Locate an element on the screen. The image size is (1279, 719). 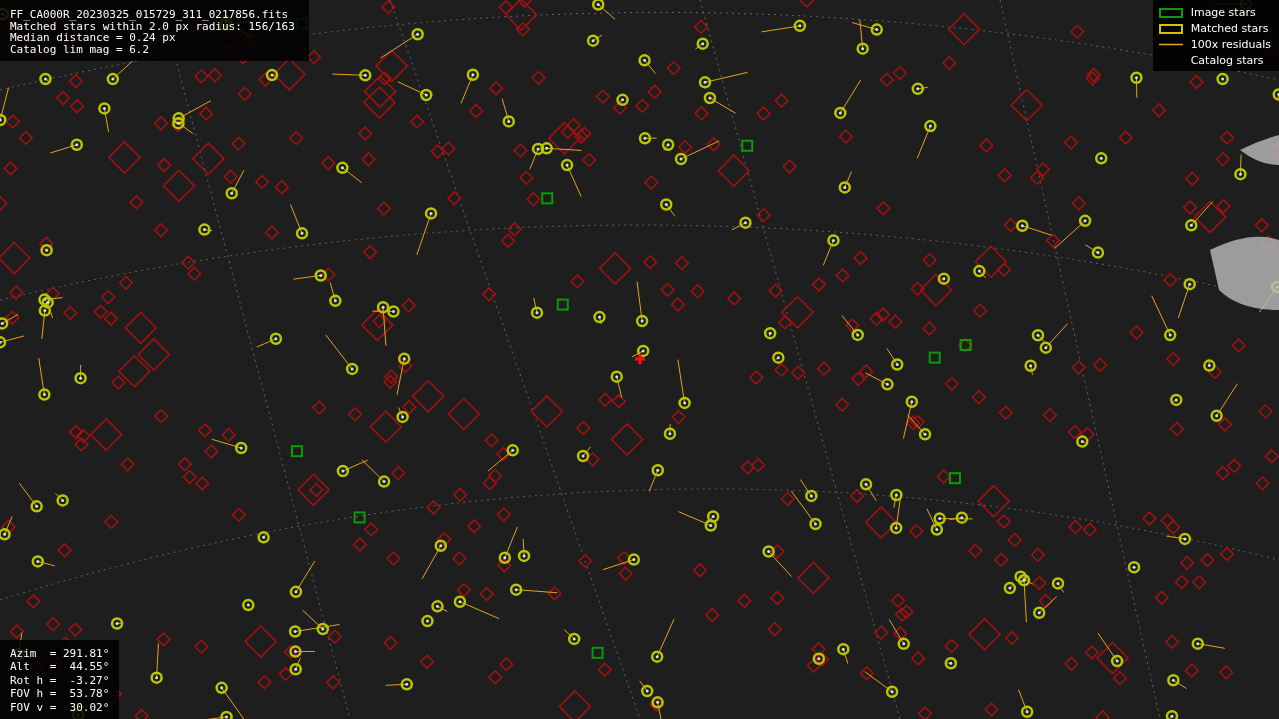
line-icon is located at coordinates (1170, 44).